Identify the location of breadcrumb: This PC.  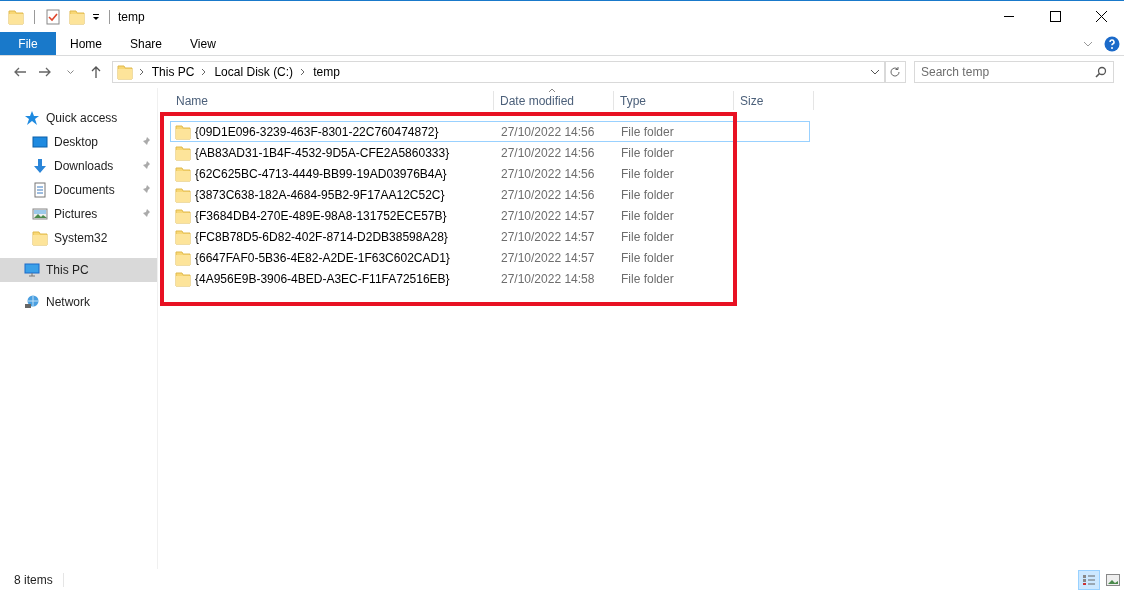
(173, 72).